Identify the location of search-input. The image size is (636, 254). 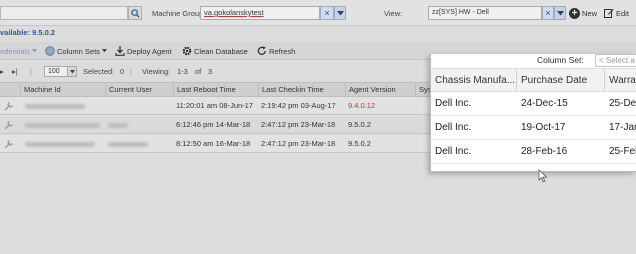
(64, 13).